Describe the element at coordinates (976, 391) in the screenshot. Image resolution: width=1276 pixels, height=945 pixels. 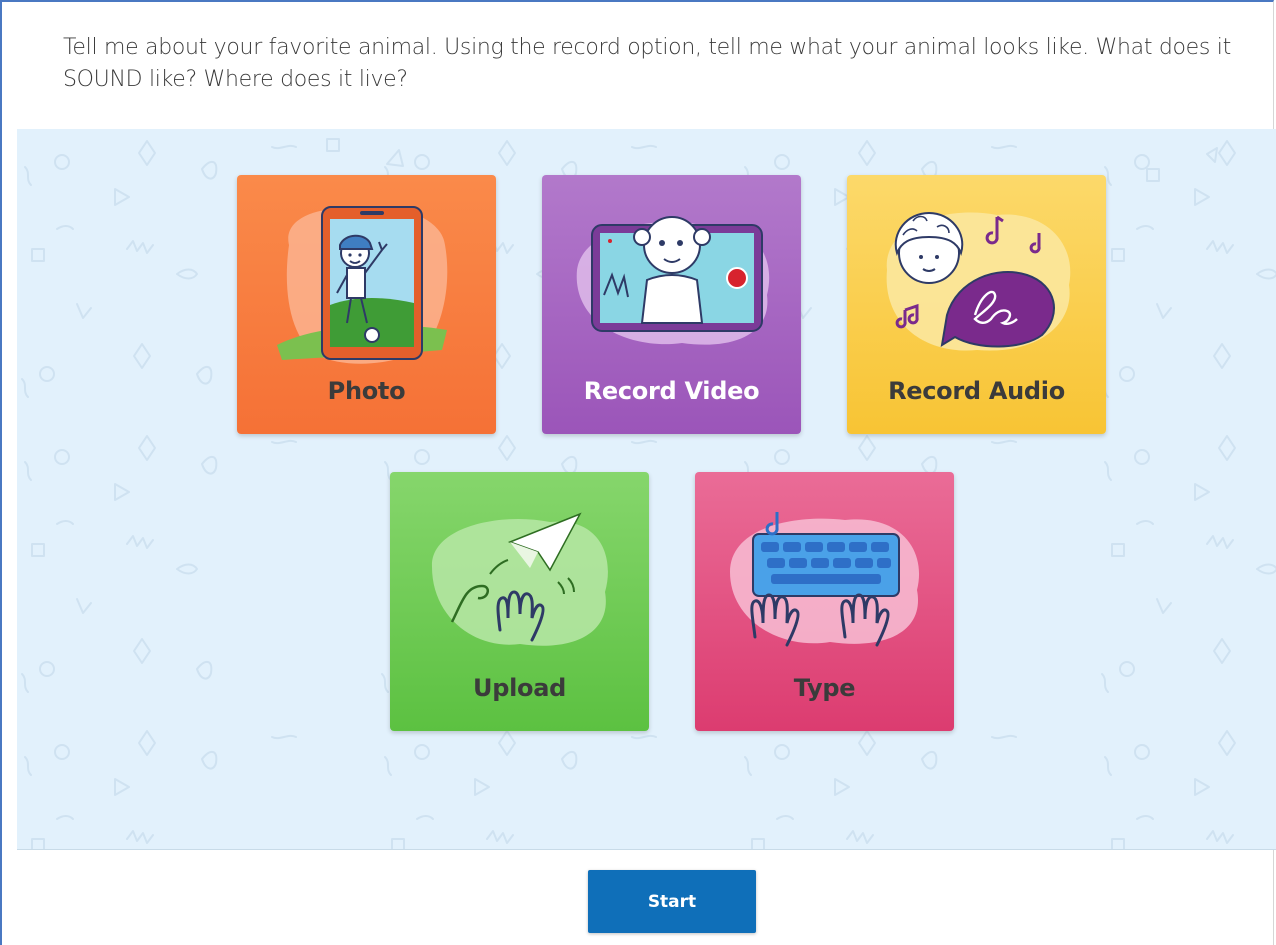
I see `record-audio-option-label: Record Audio` at that location.